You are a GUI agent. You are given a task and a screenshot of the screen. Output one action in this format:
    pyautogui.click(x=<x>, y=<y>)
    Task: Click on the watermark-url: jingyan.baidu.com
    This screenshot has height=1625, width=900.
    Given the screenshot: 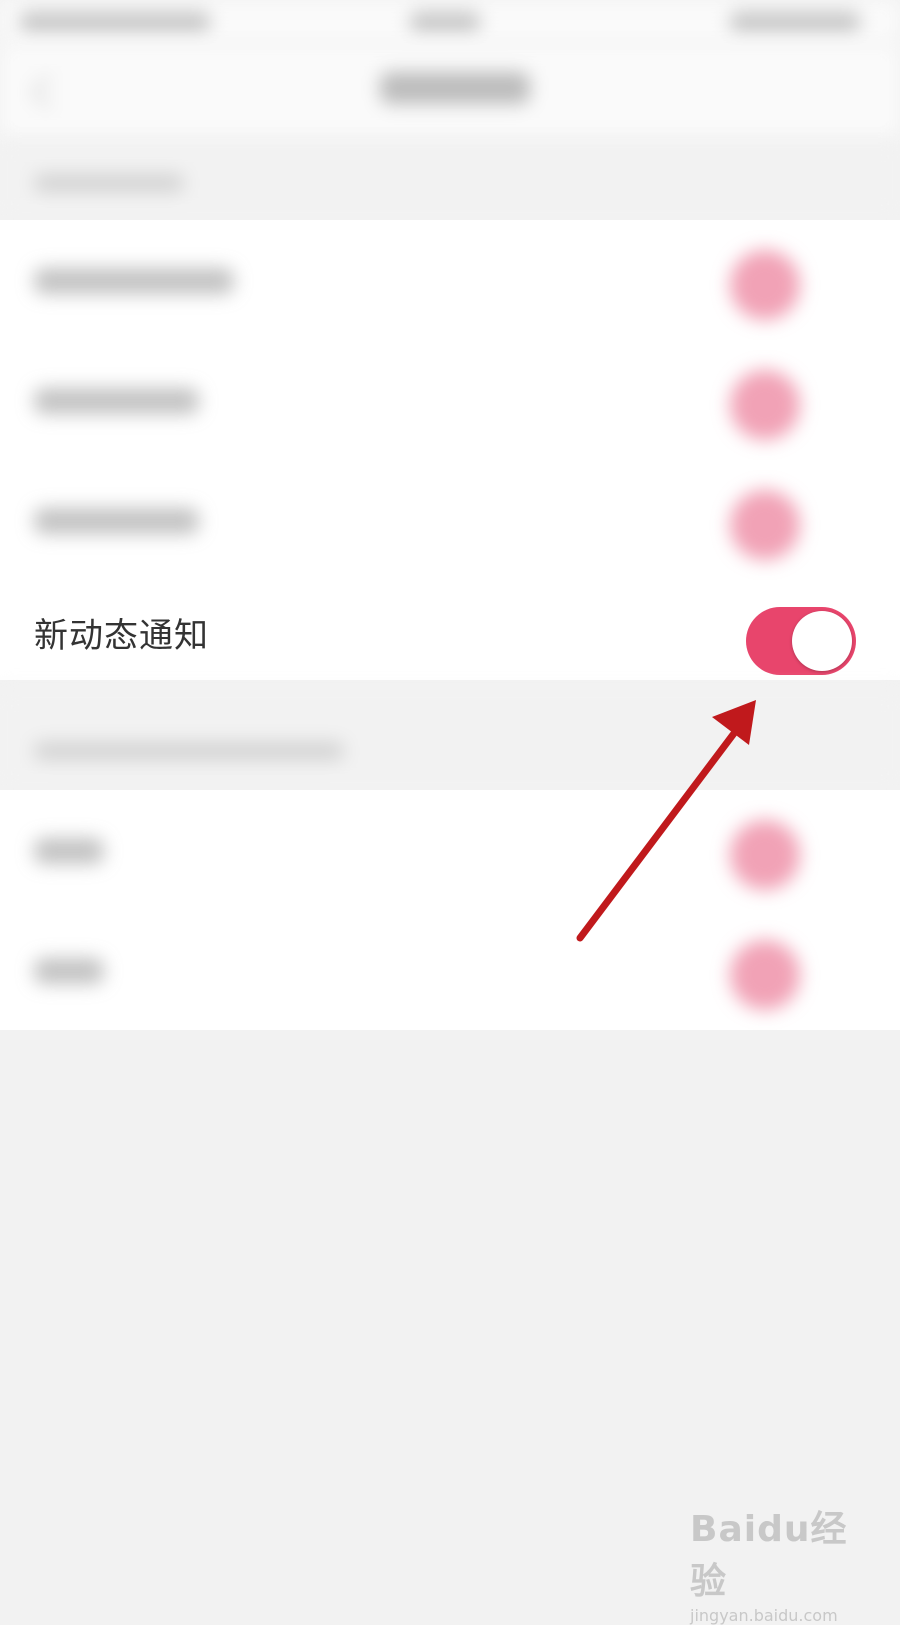 What is the action you would take?
    pyautogui.click(x=764, y=1615)
    